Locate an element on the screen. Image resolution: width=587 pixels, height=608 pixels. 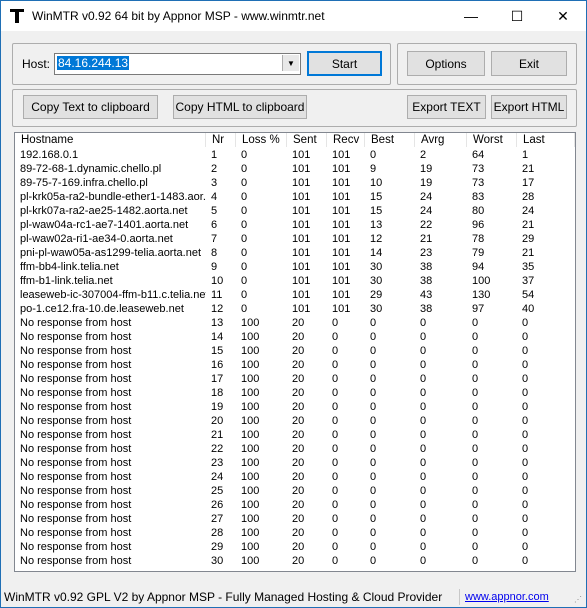
table-row: No response from host 21 100 20 0 0 0 0 0 is located at coordinates (295, 435).